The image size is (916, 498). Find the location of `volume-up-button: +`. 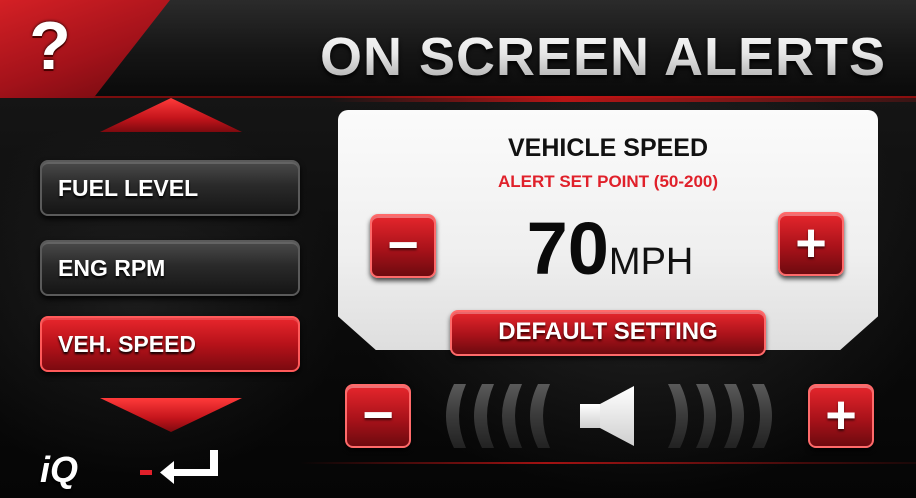

volume-up-button: + is located at coordinates (841, 416).